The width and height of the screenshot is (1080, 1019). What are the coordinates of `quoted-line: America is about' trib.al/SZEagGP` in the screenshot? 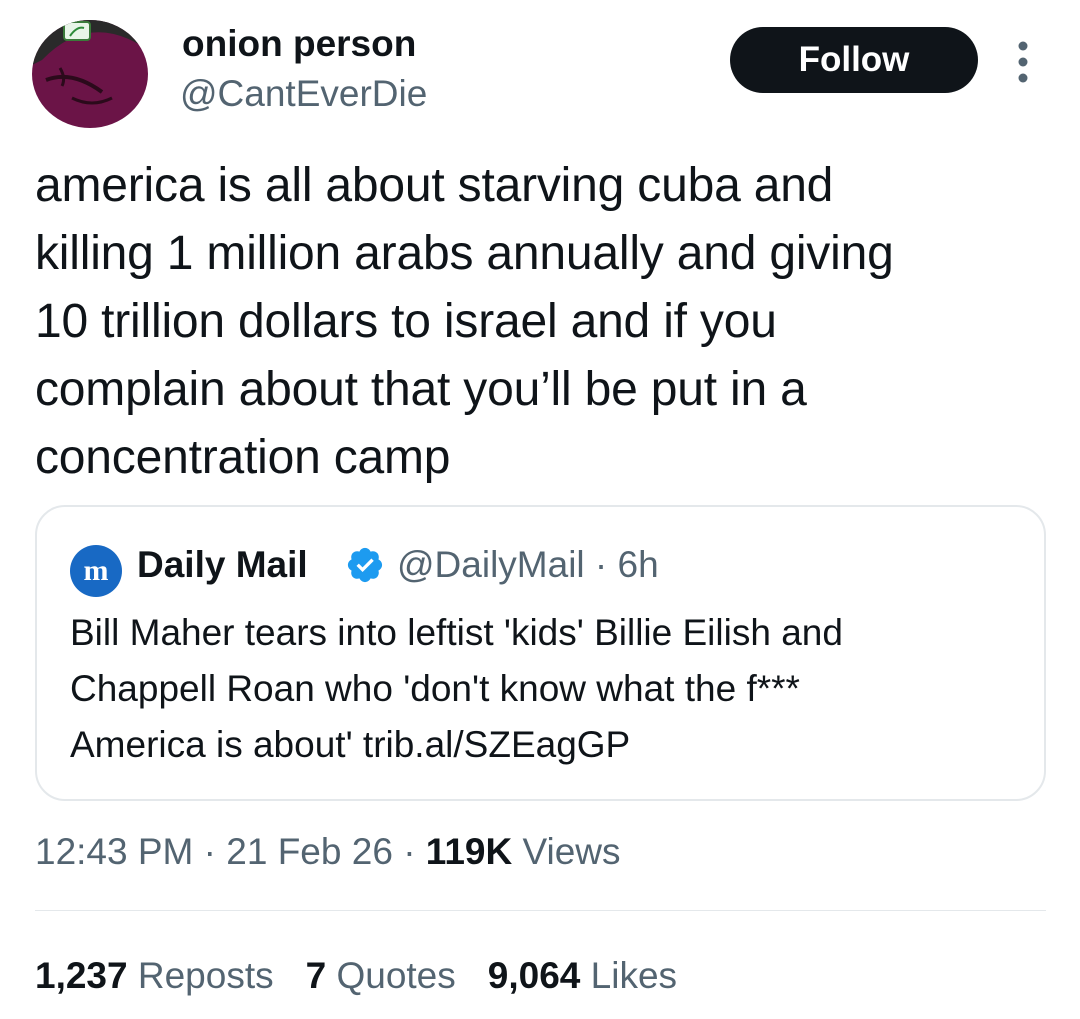 It's located at (350, 744).